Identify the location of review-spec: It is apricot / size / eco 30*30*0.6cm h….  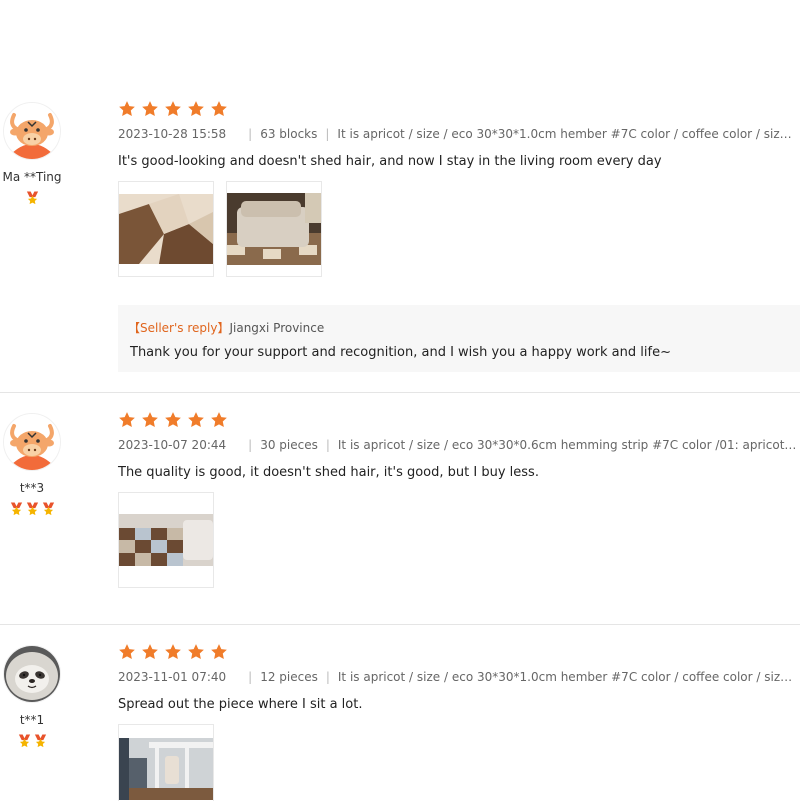
(567, 445).